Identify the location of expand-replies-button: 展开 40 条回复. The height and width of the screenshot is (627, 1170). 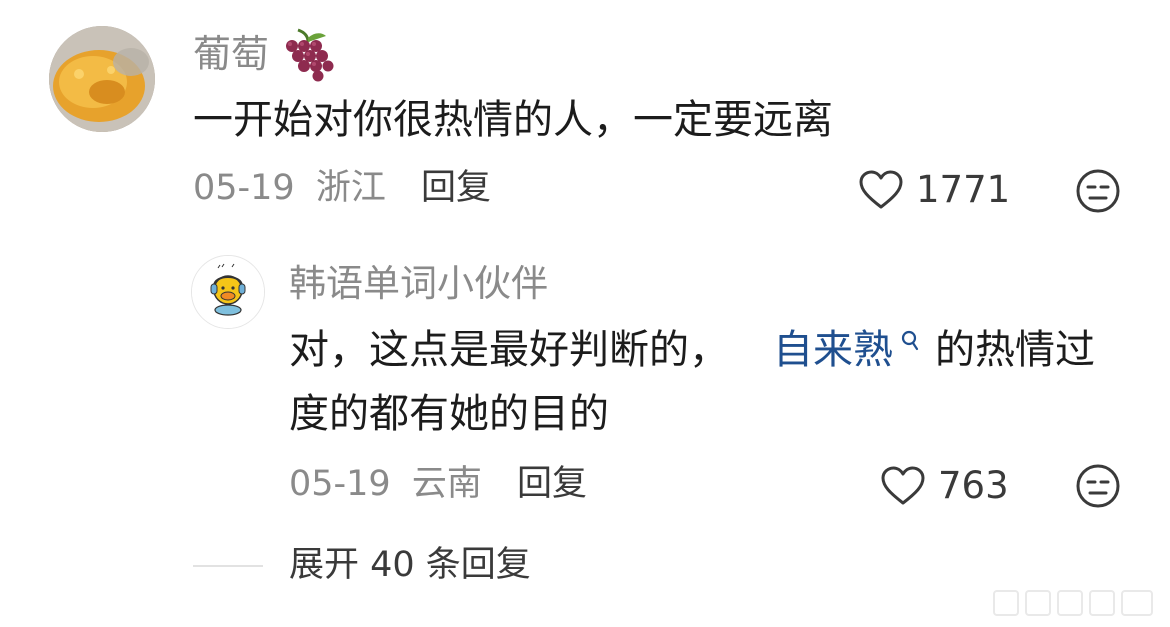
(410, 565).